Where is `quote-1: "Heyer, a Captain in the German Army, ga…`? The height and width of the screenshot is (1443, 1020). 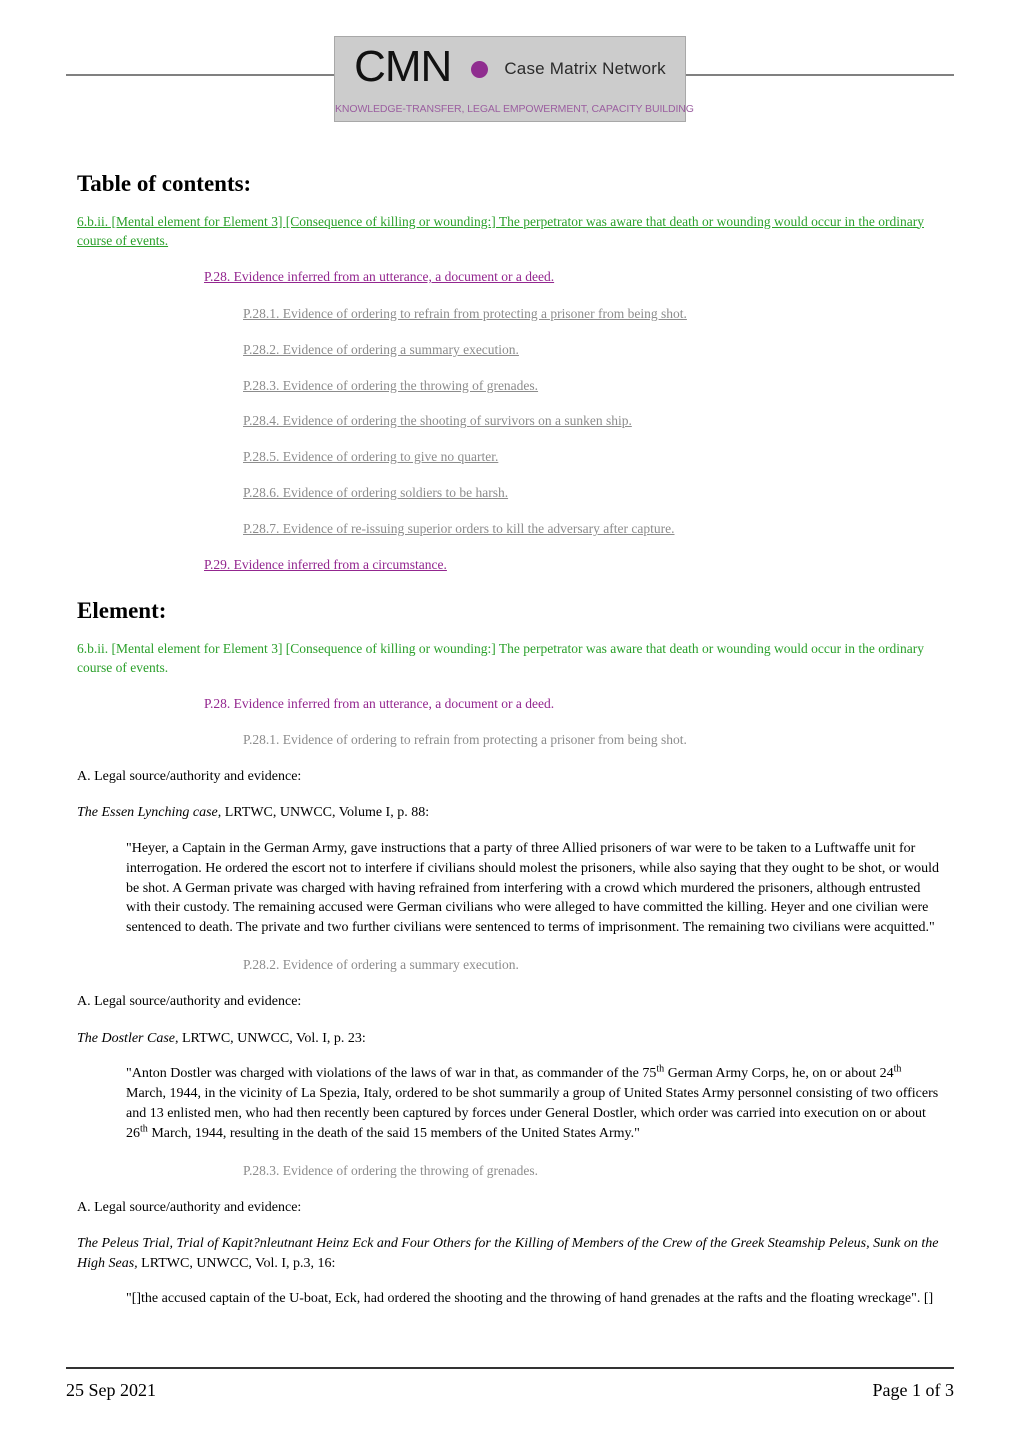 quote-1: "Heyer, a Captain in the German Army, ga… is located at coordinates (532, 888).